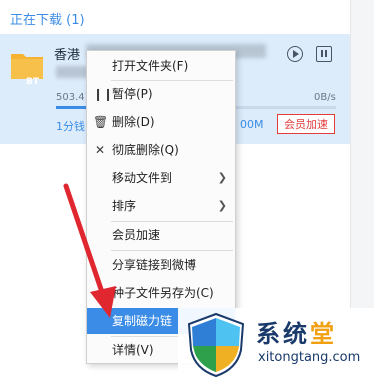  What do you see at coordinates (136, 235) in the screenshot?
I see `menu-item-label: 会员加速` at bounding box center [136, 235].